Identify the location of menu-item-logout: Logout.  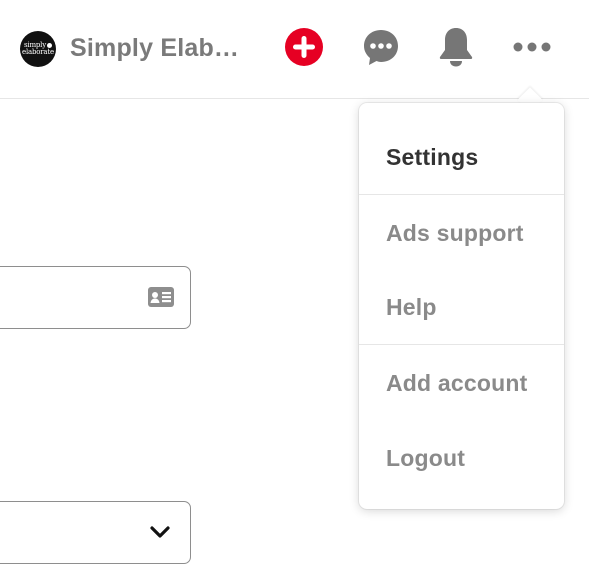
(461, 458).